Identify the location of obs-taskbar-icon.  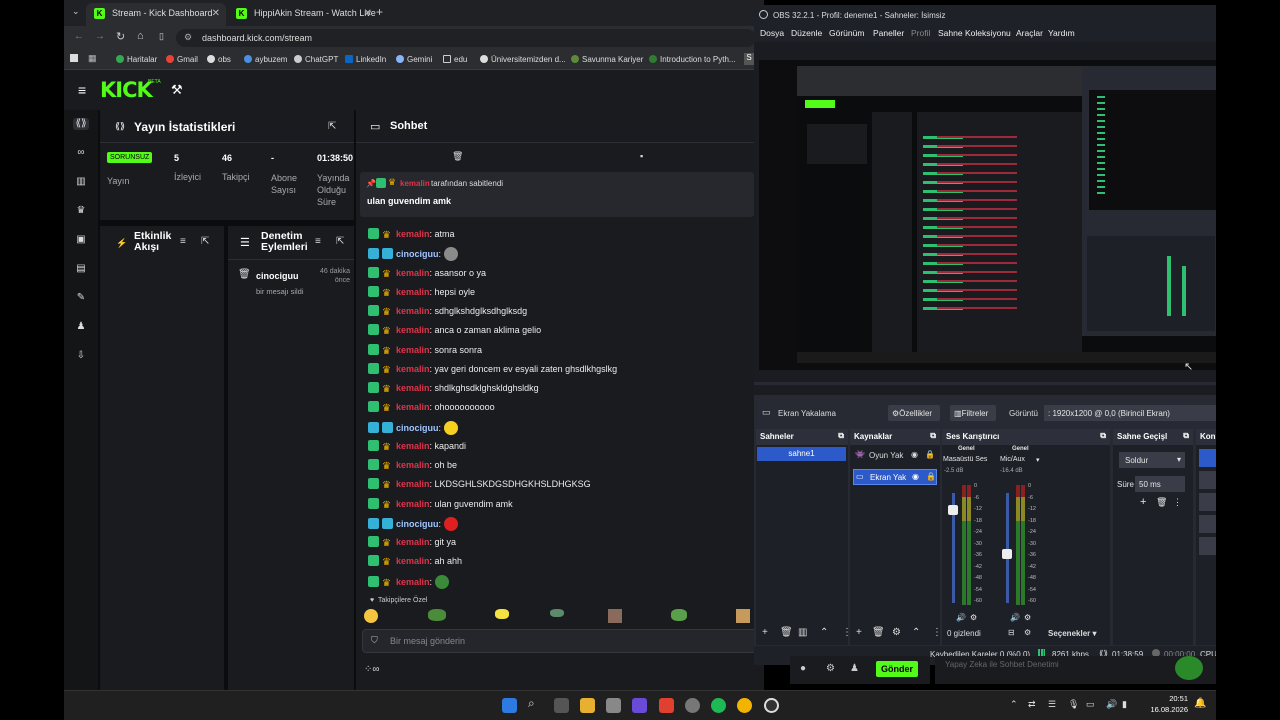
(771, 705).